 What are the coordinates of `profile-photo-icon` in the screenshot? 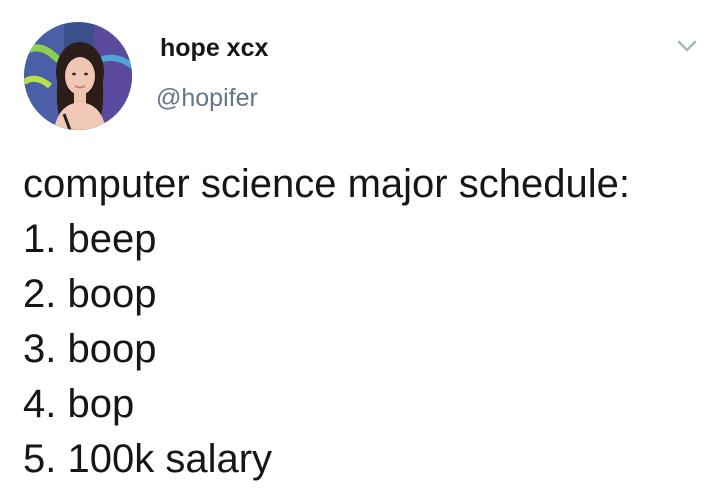 It's located at (78, 76).